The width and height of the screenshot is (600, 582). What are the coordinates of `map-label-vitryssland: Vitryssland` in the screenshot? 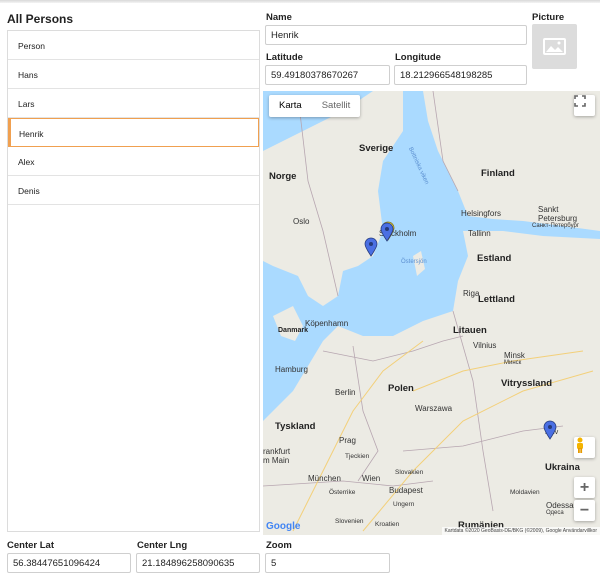 It's located at (527, 383).